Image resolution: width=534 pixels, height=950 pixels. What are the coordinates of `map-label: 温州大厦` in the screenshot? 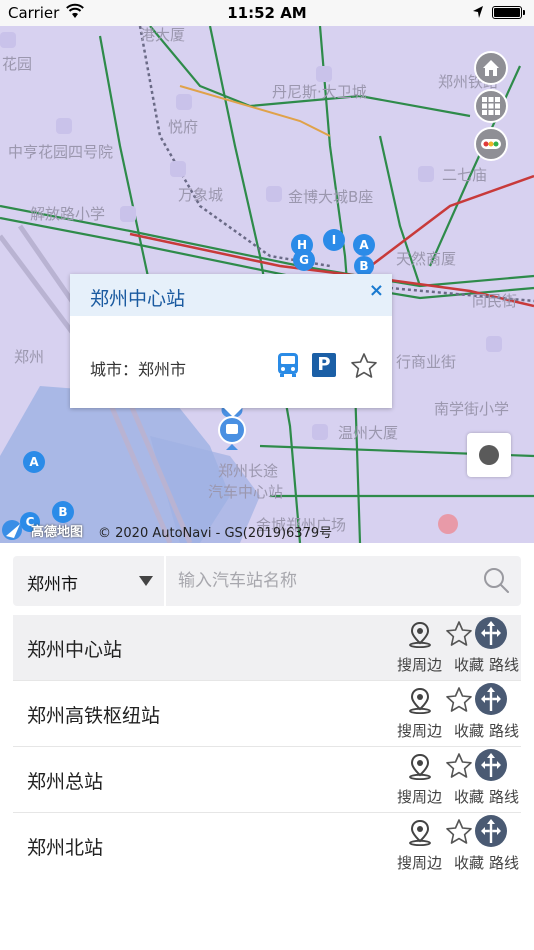 It's located at (368, 433).